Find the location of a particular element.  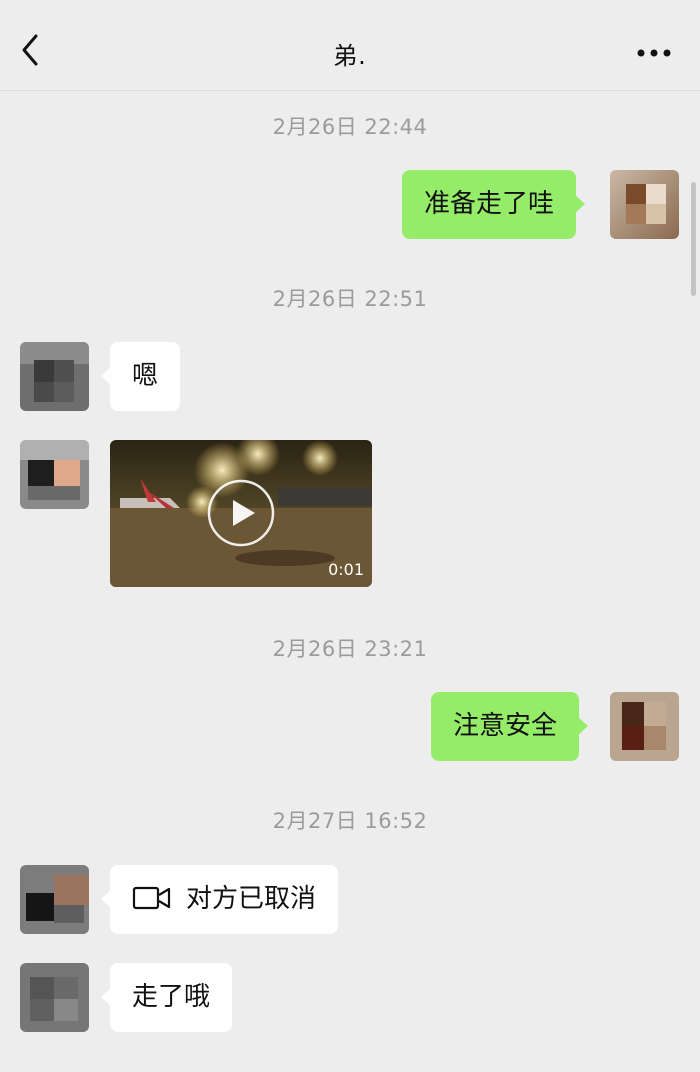

message-timestamp: 2月26日 23:21 is located at coordinates (350, 649).